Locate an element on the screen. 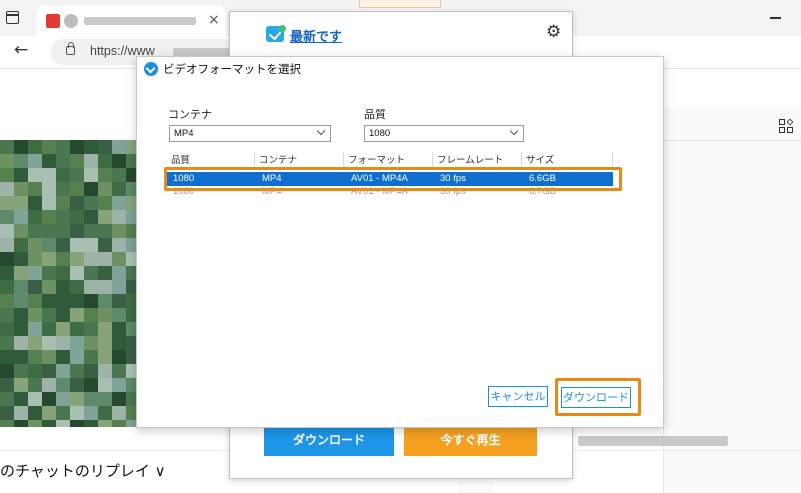 Image resolution: width=801 pixels, height=493 pixels. quality-select: 1080 is located at coordinates (444, 133).